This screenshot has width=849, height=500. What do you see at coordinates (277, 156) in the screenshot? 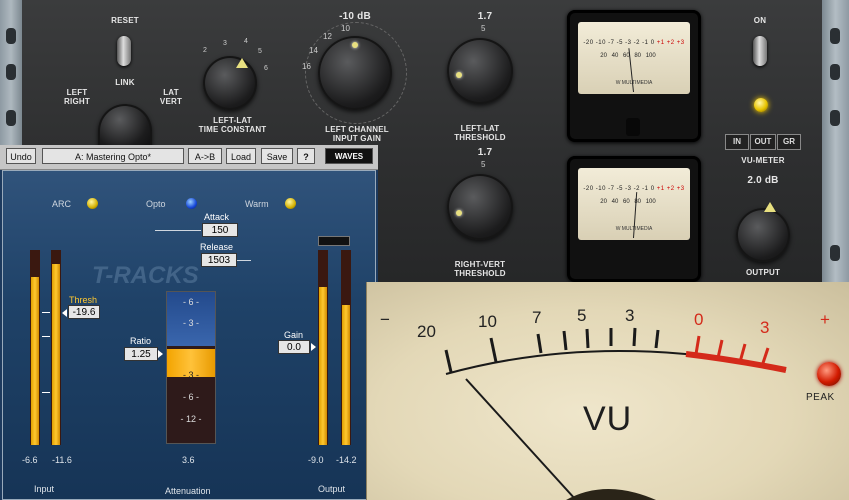
I see `save-button: Save` at bounding box center [277, 156].